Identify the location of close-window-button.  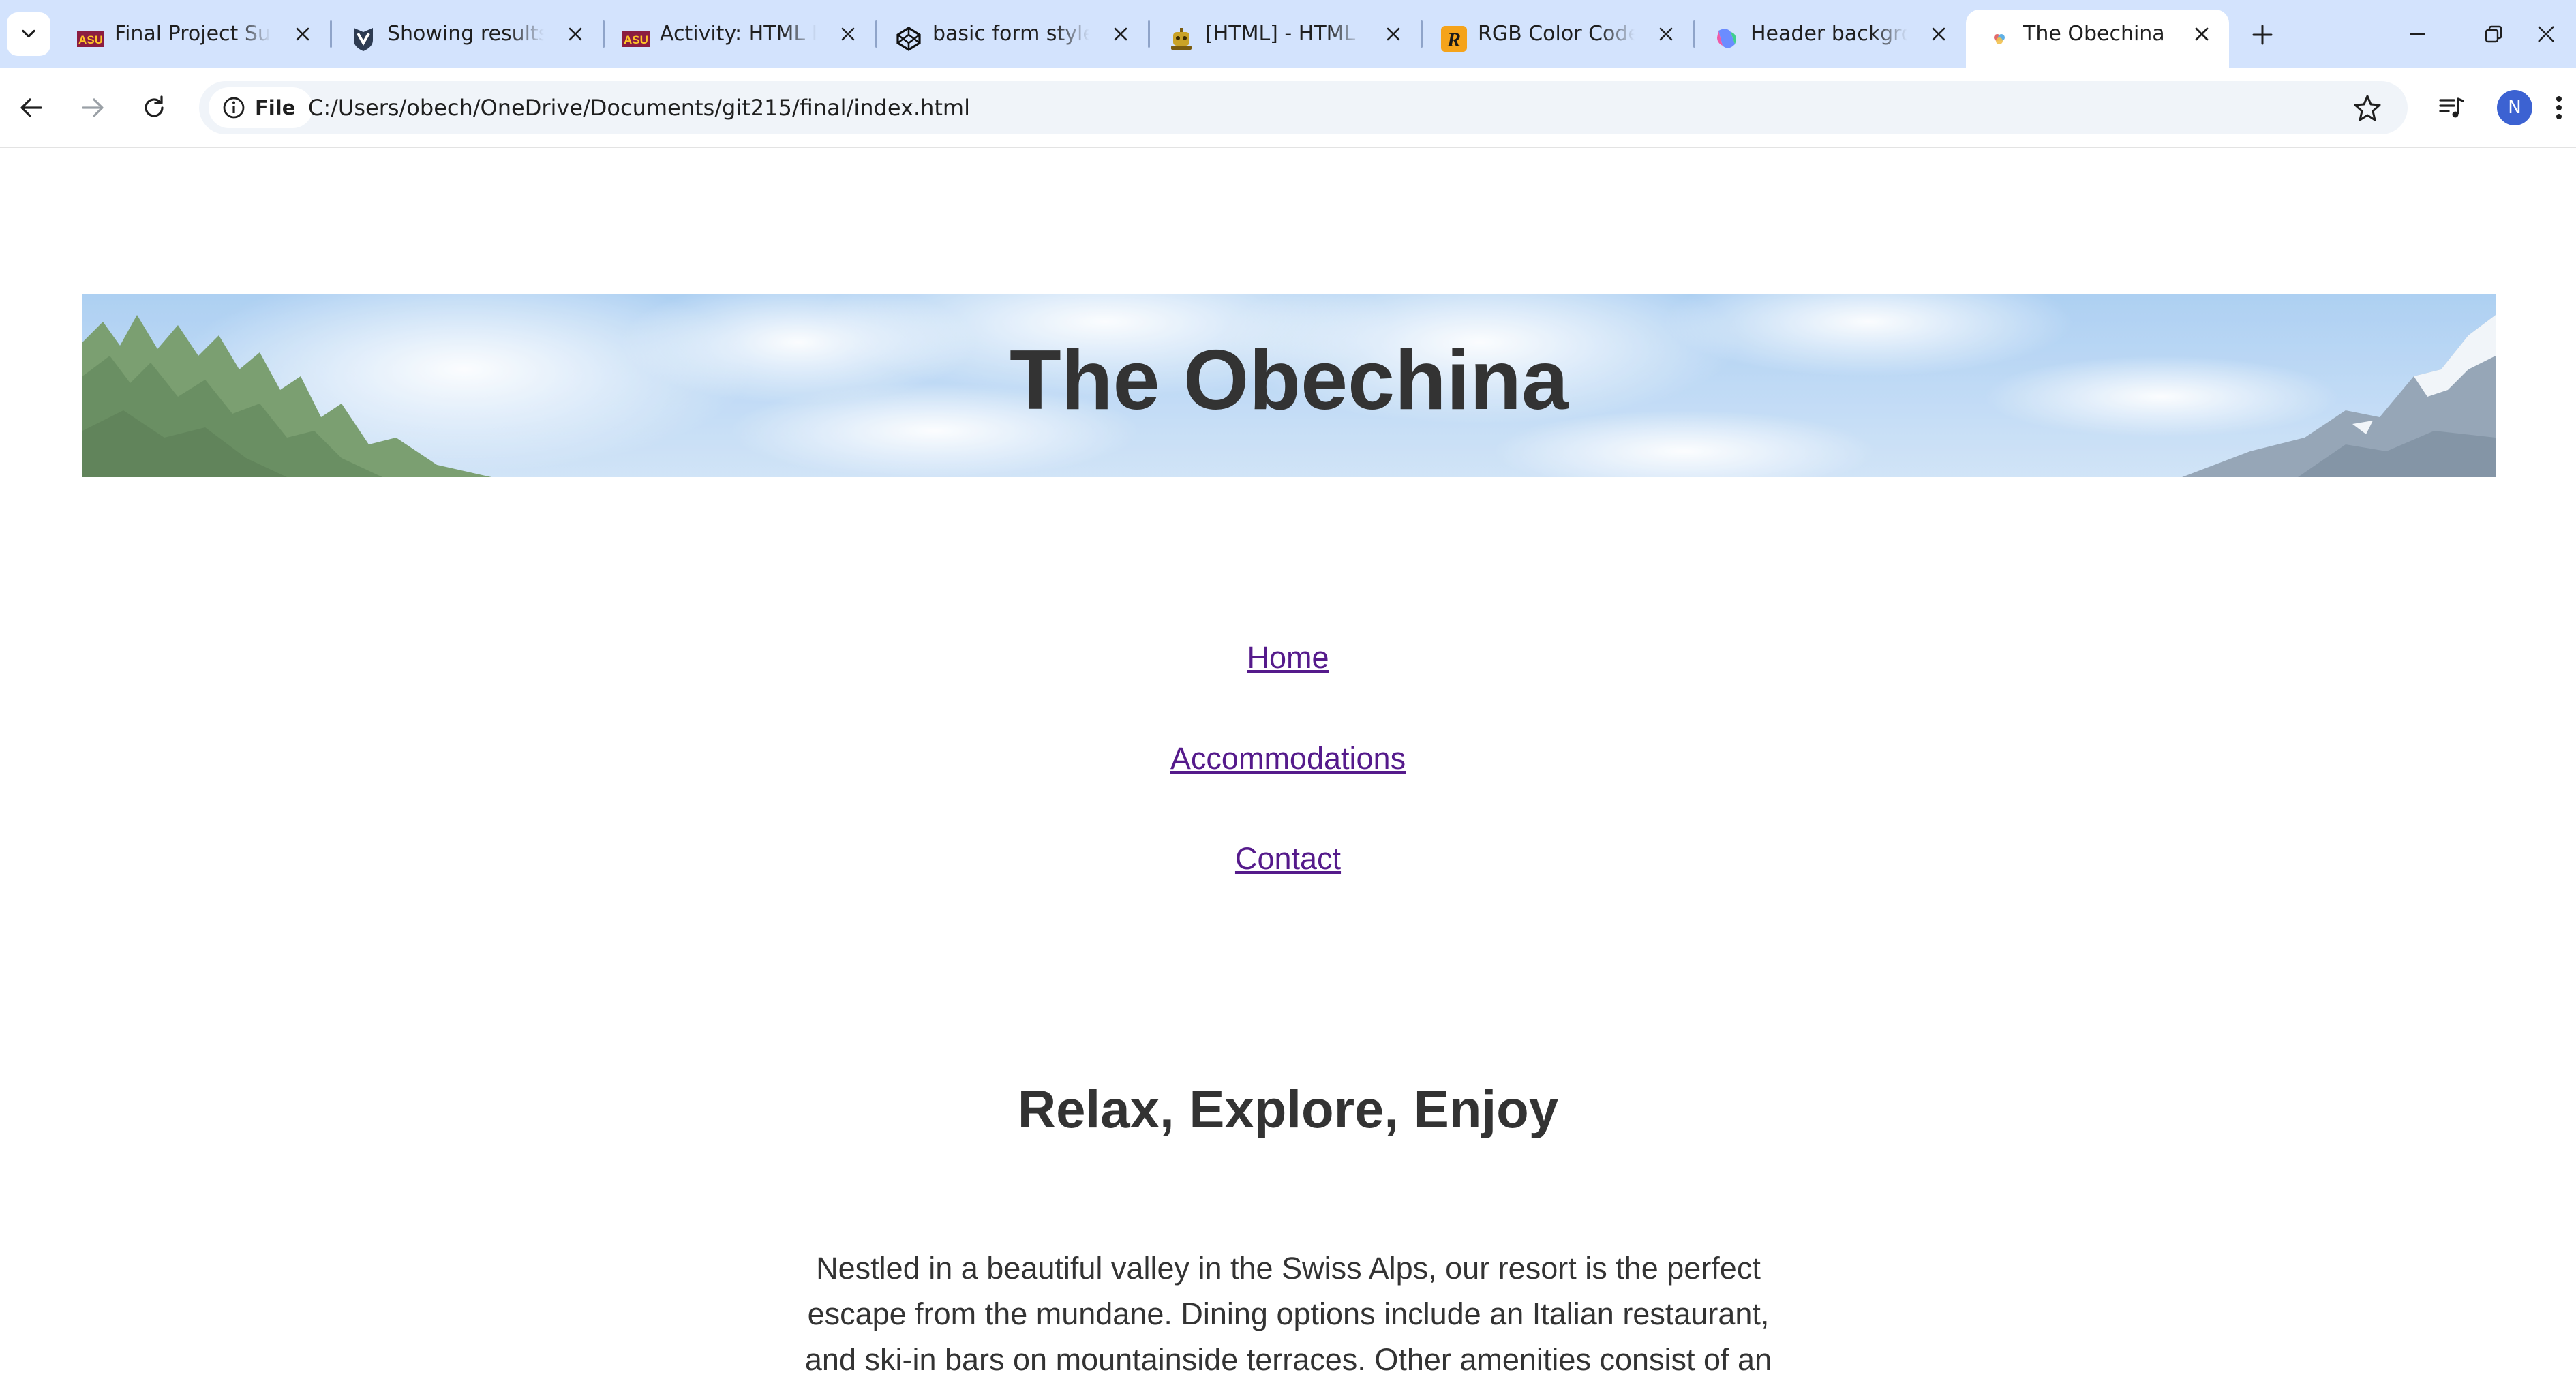
(2556, 34).